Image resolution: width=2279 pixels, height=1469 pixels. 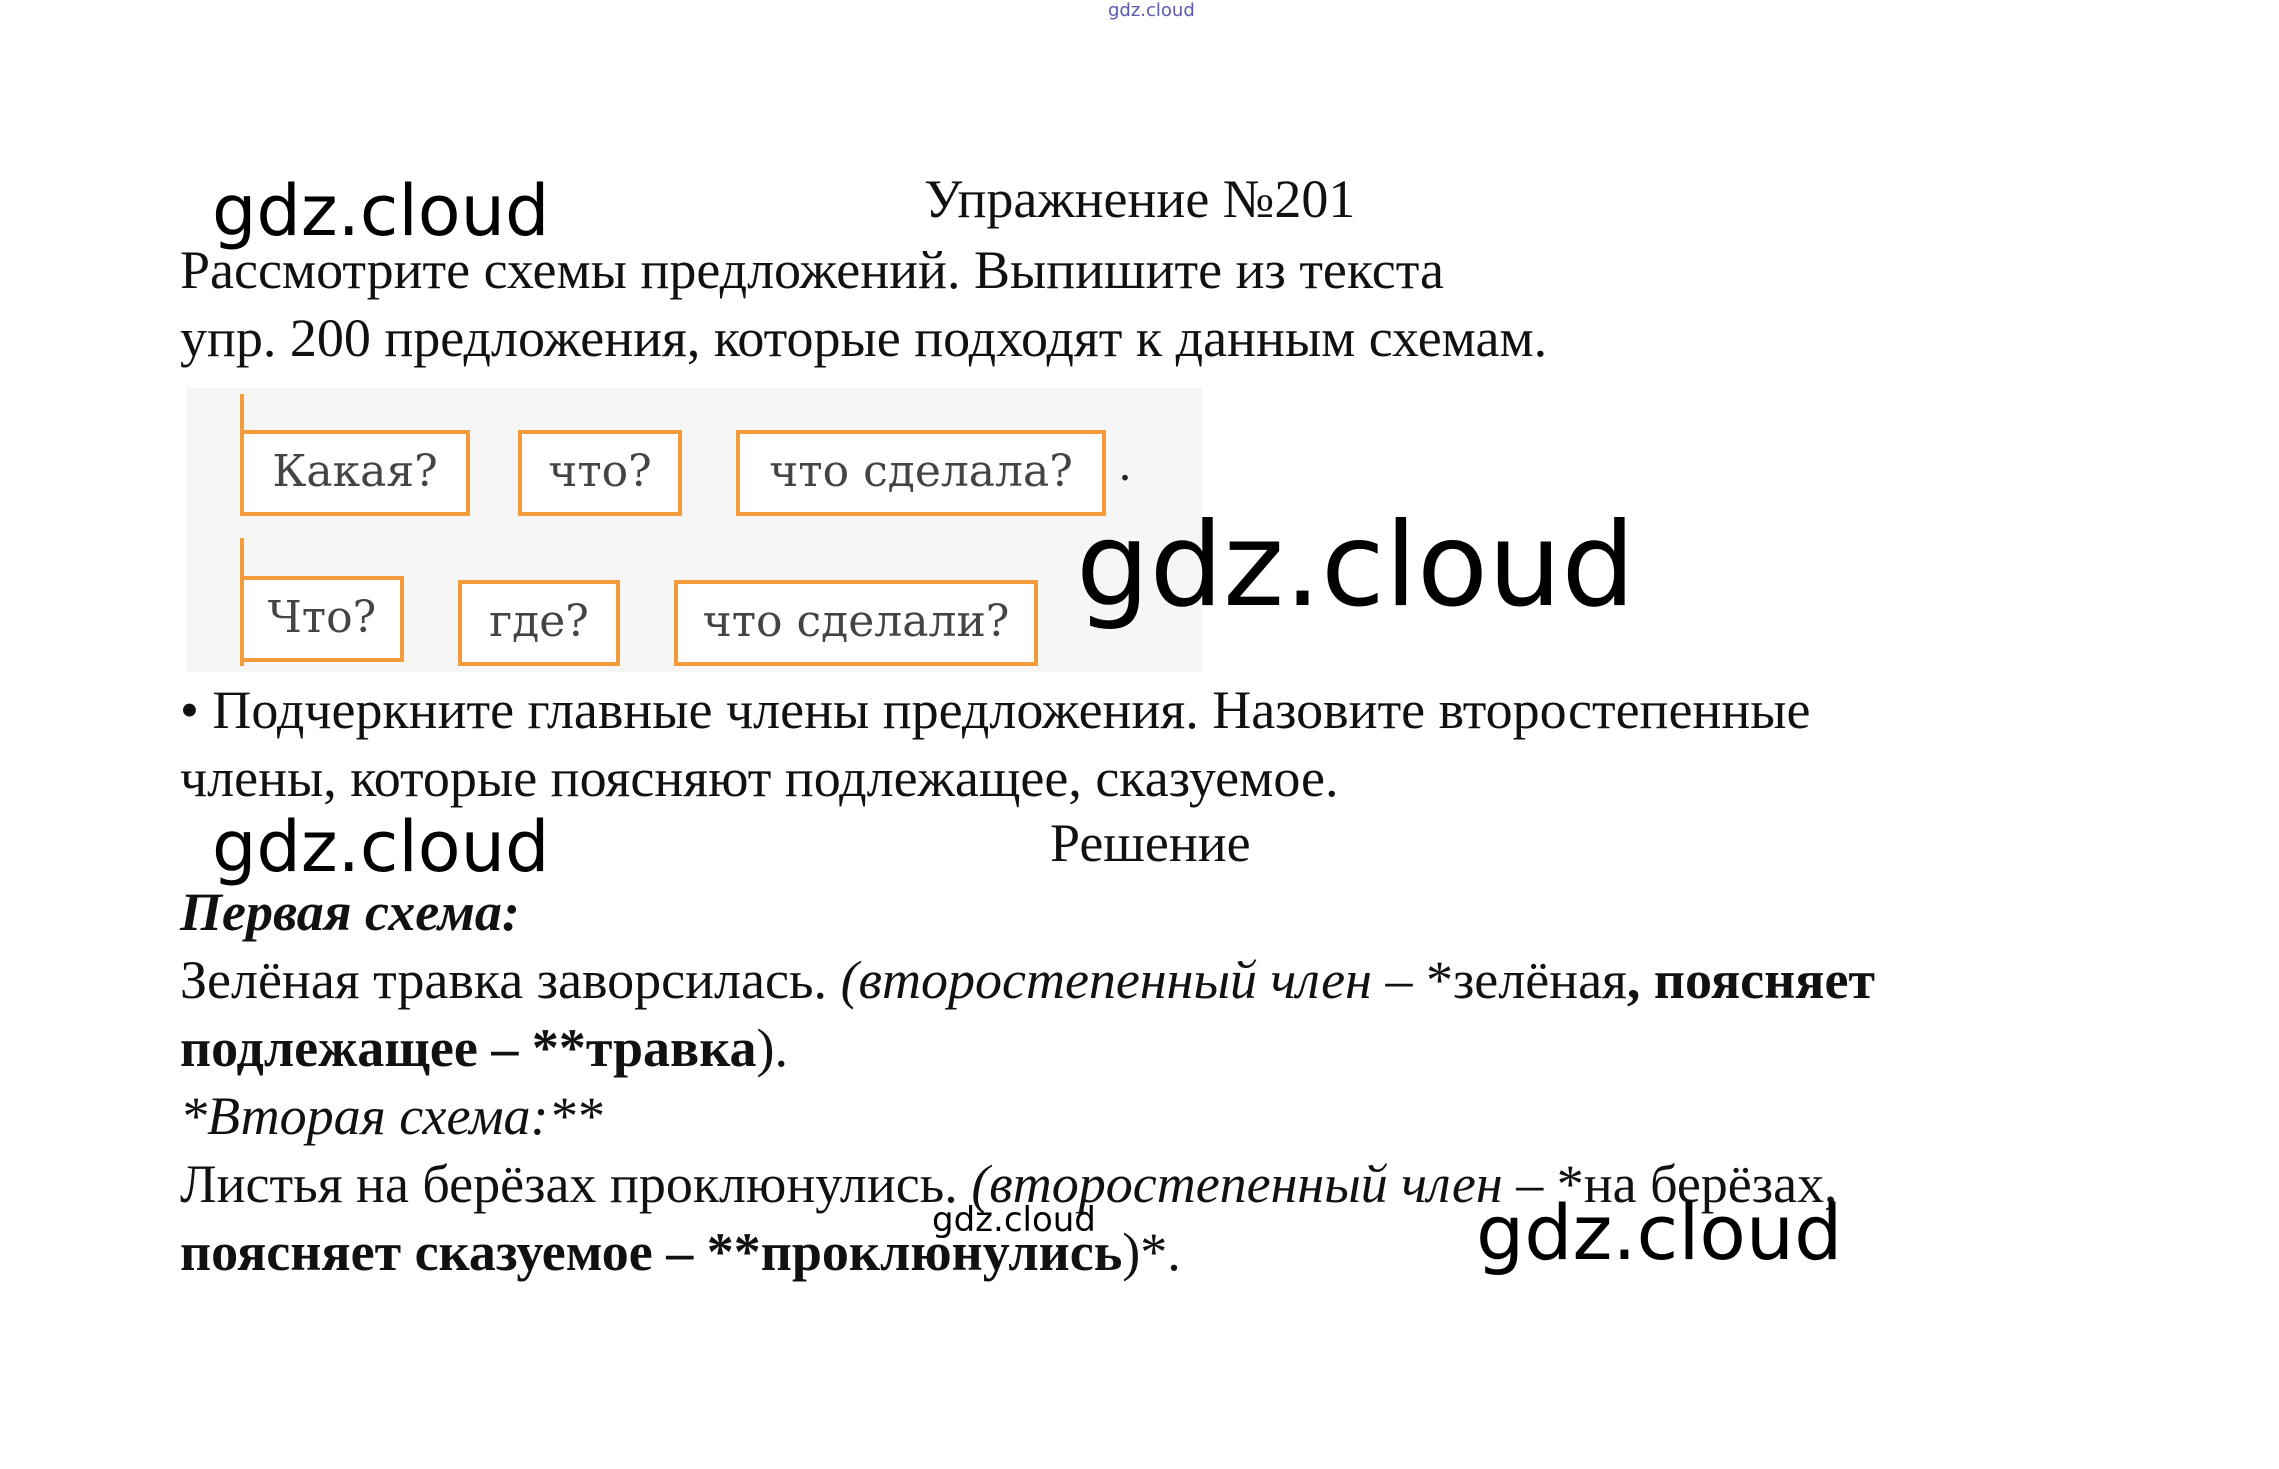 What do you see at coordinates (1133, 980) in the screenshot?
I see `first-note-italic: (второстепенный член –` at bounding box center [1133, 980].